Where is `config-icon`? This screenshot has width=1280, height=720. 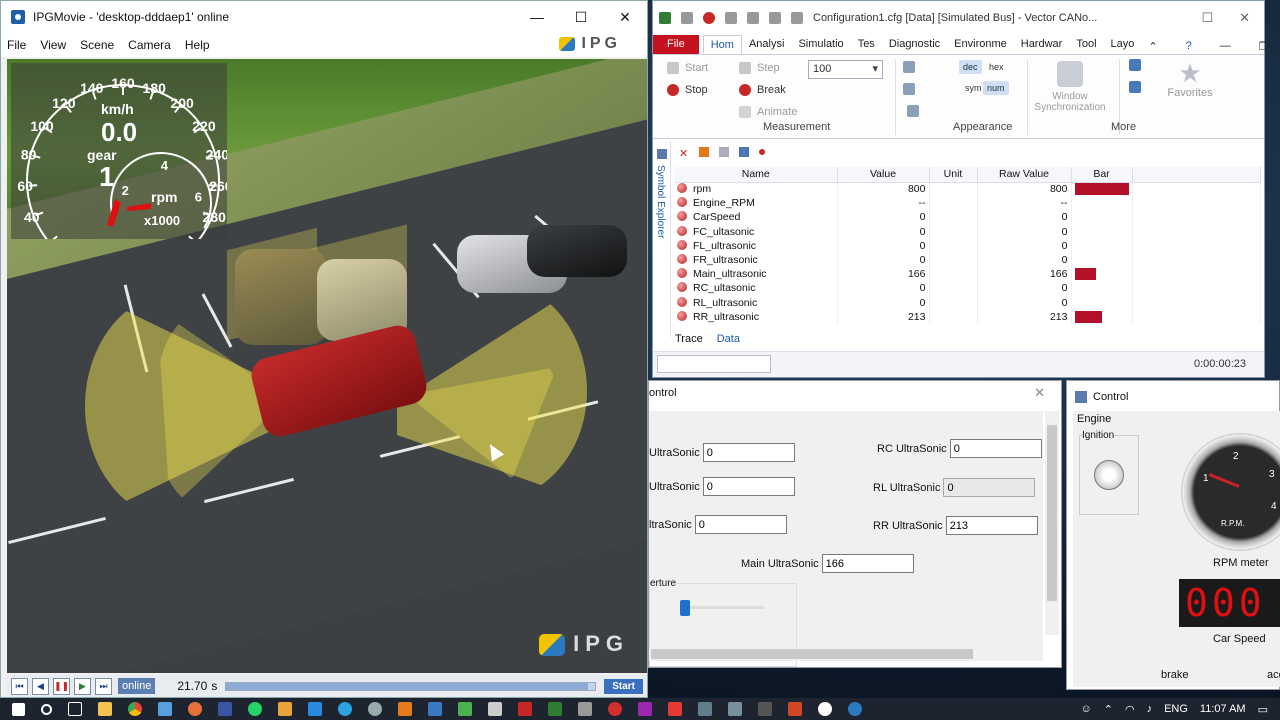 config-icon is located at coordinates (797, 18).